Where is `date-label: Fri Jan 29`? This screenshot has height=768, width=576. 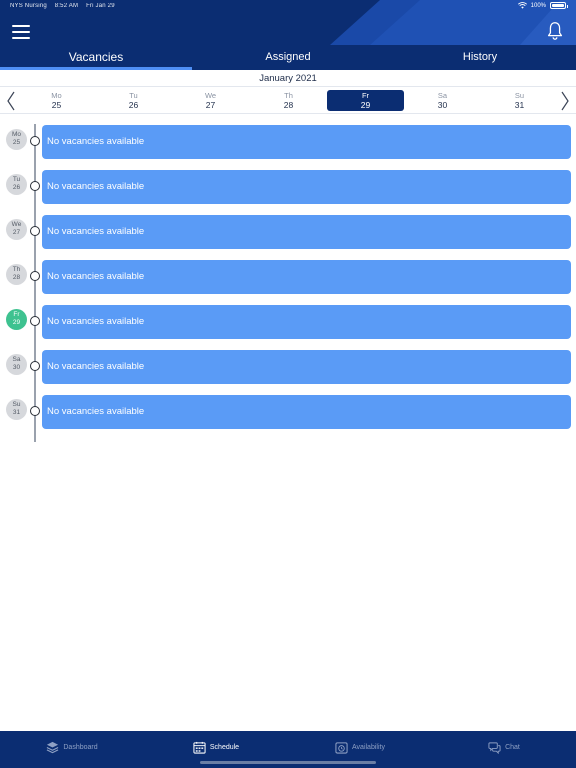 date-label: Fri Jan 29 is located at coordinates (100, 6).